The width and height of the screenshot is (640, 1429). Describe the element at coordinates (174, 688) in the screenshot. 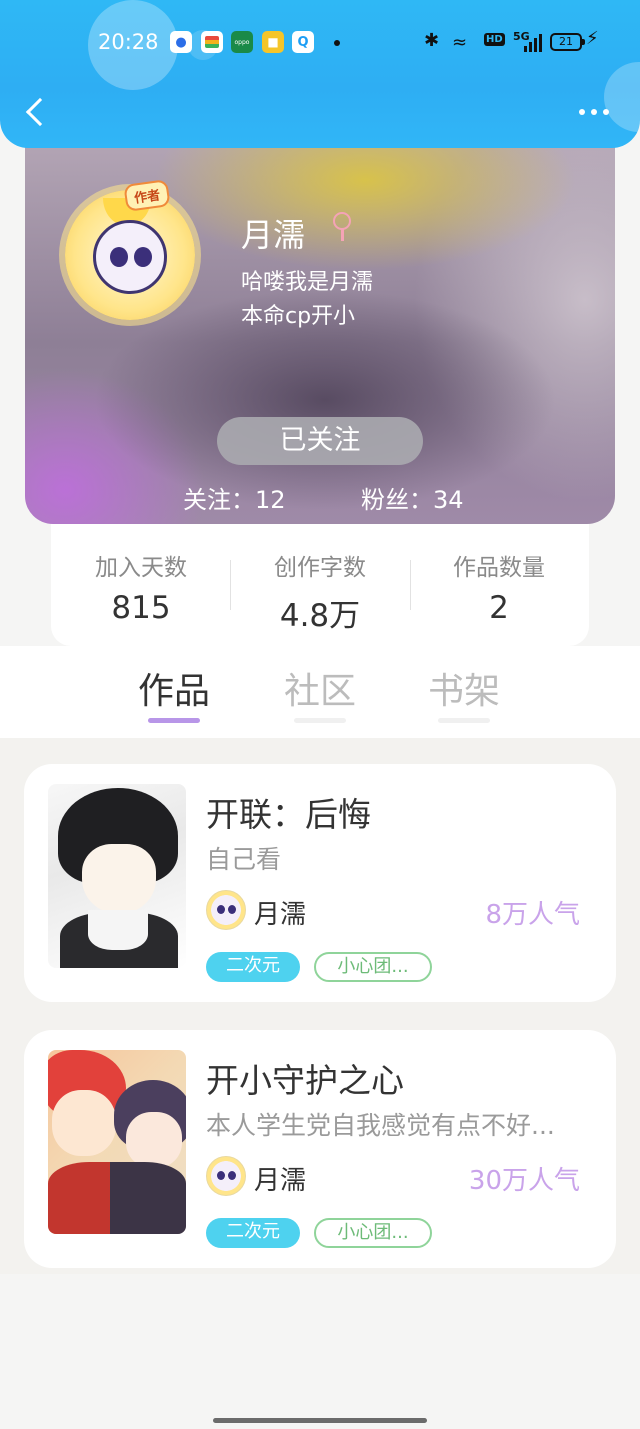

I see `tab-works: 作品` at that location.